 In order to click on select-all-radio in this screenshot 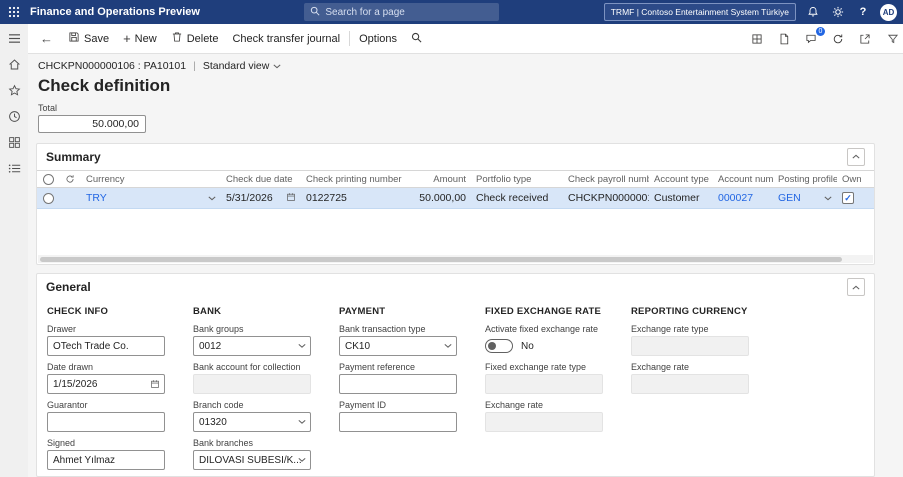, I will do `click(48, 179)`.